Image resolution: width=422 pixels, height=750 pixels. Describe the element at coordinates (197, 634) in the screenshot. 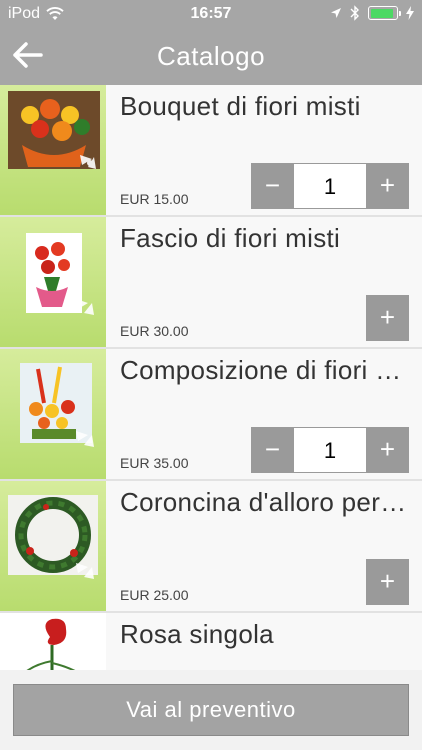

I see `product-title: Rosa singola` at that location.